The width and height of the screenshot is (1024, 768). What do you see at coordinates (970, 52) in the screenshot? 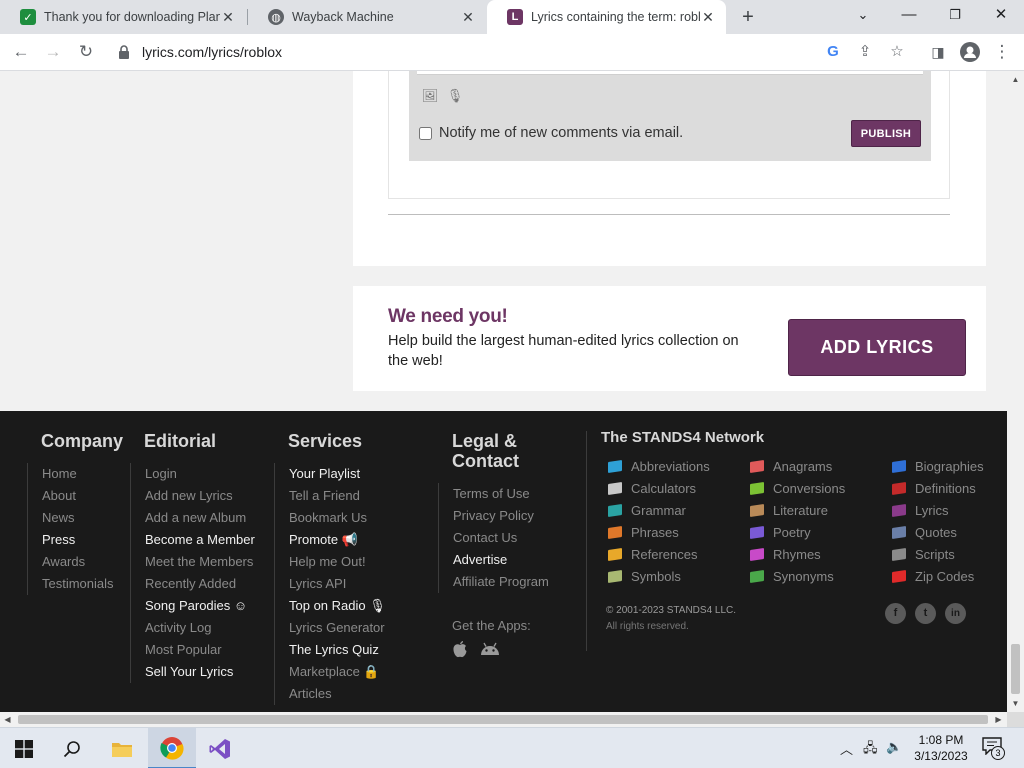
I see `profile-avatar-icon` at bounding box center [970, 52].